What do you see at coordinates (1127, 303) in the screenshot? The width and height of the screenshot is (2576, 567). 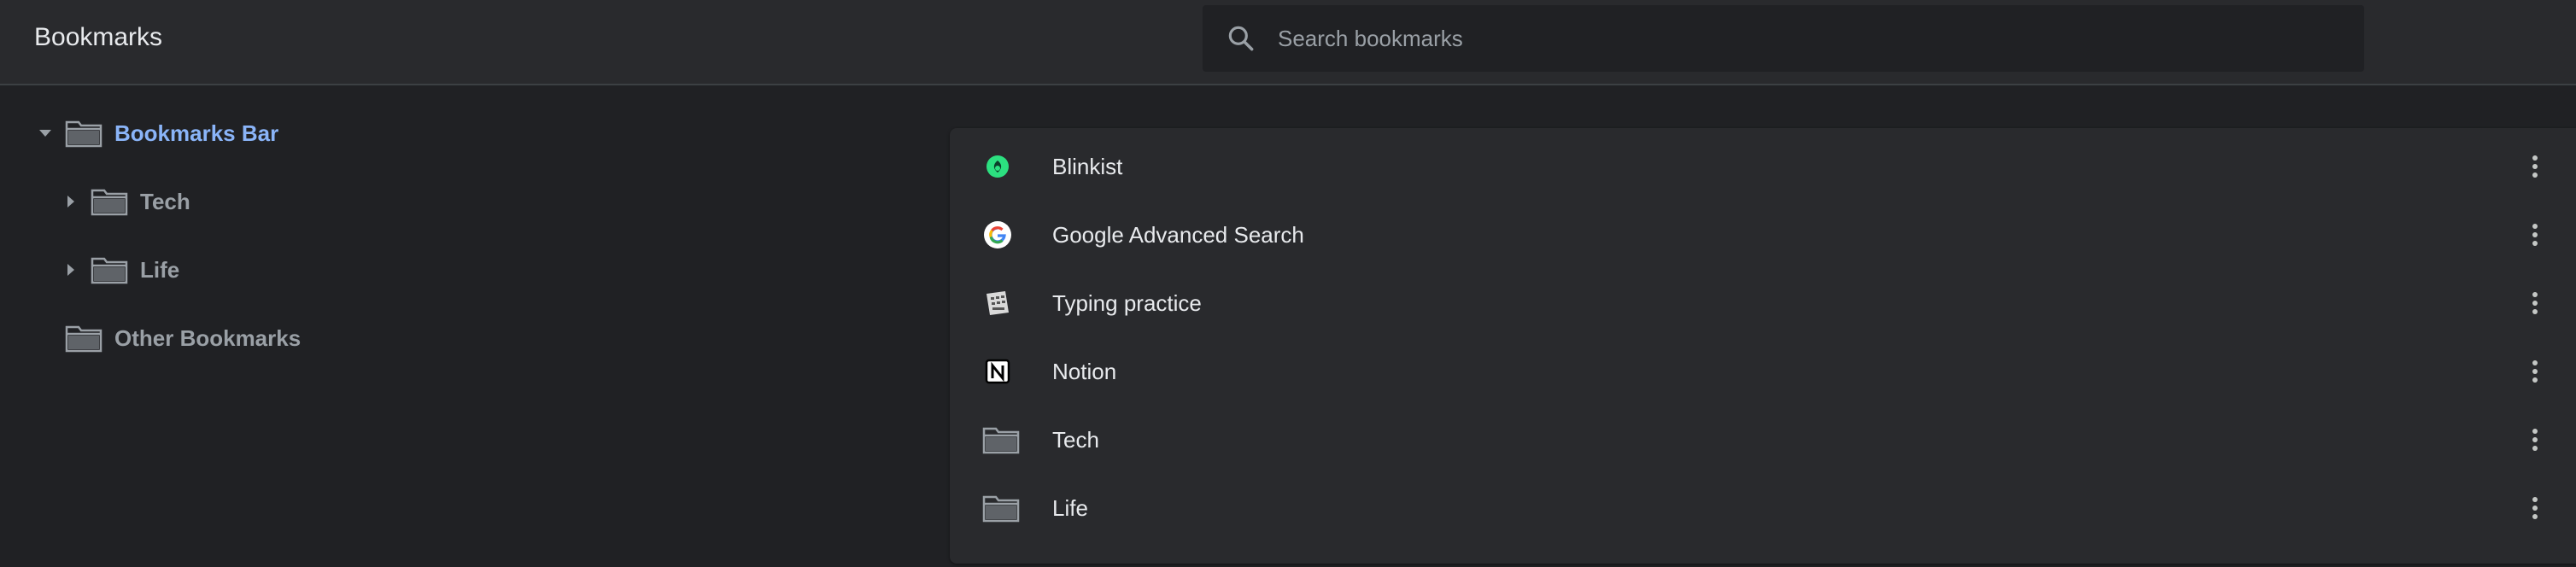 I see `bookmark-title: Typing practice` at bounding box center [1127, 303].